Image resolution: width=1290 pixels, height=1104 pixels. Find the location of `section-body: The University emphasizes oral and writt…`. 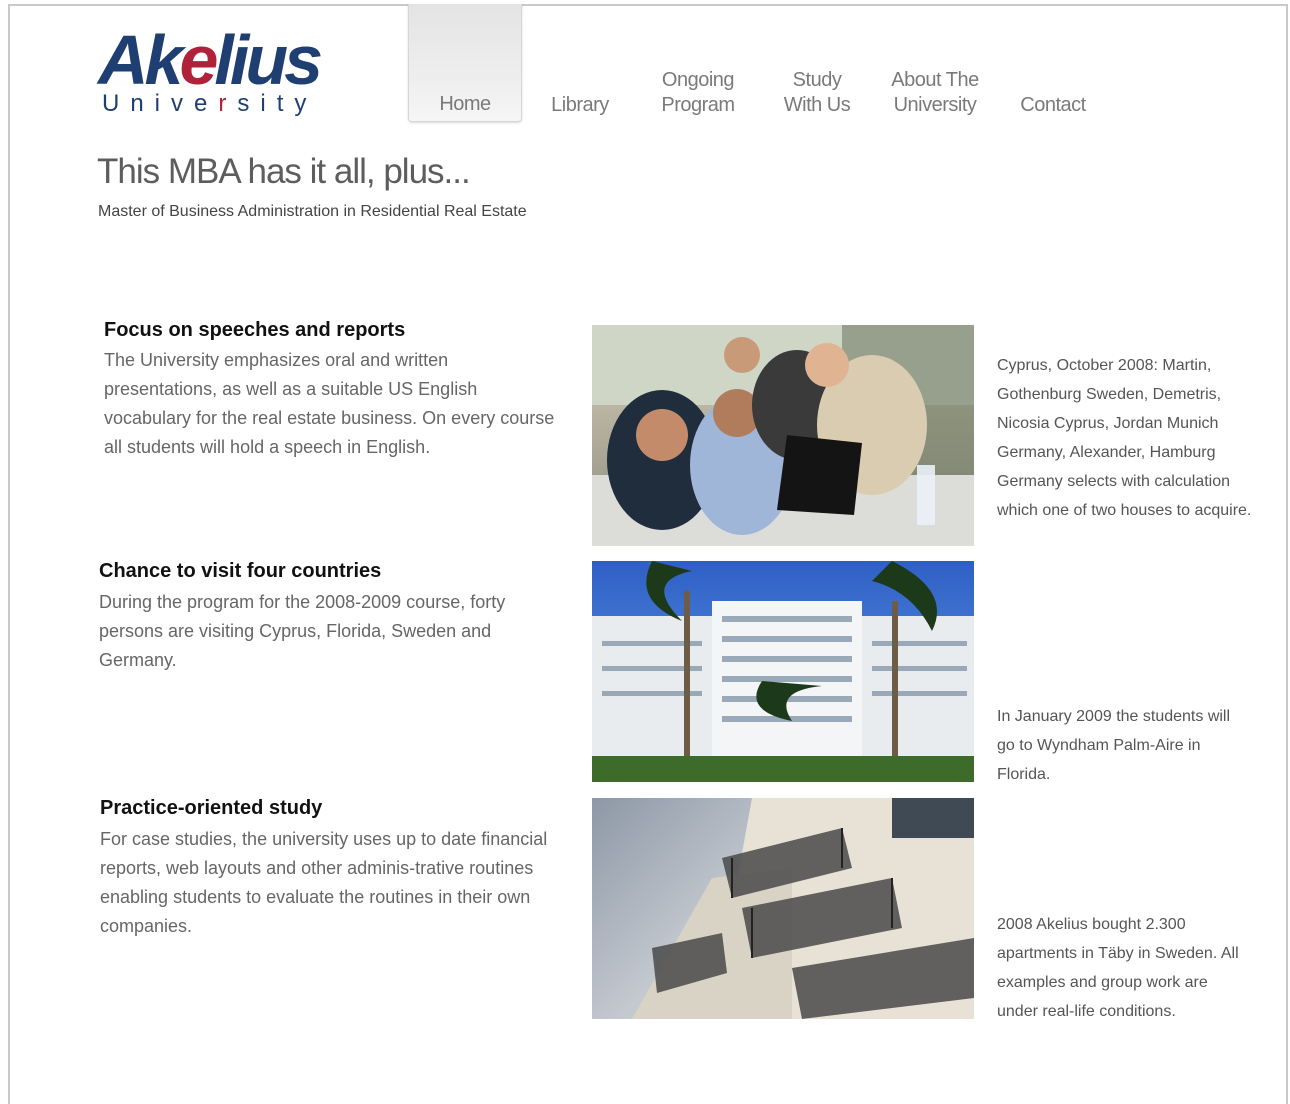

section-body: The University emphasizes oral and writt… is located at coordinates (329, 403).